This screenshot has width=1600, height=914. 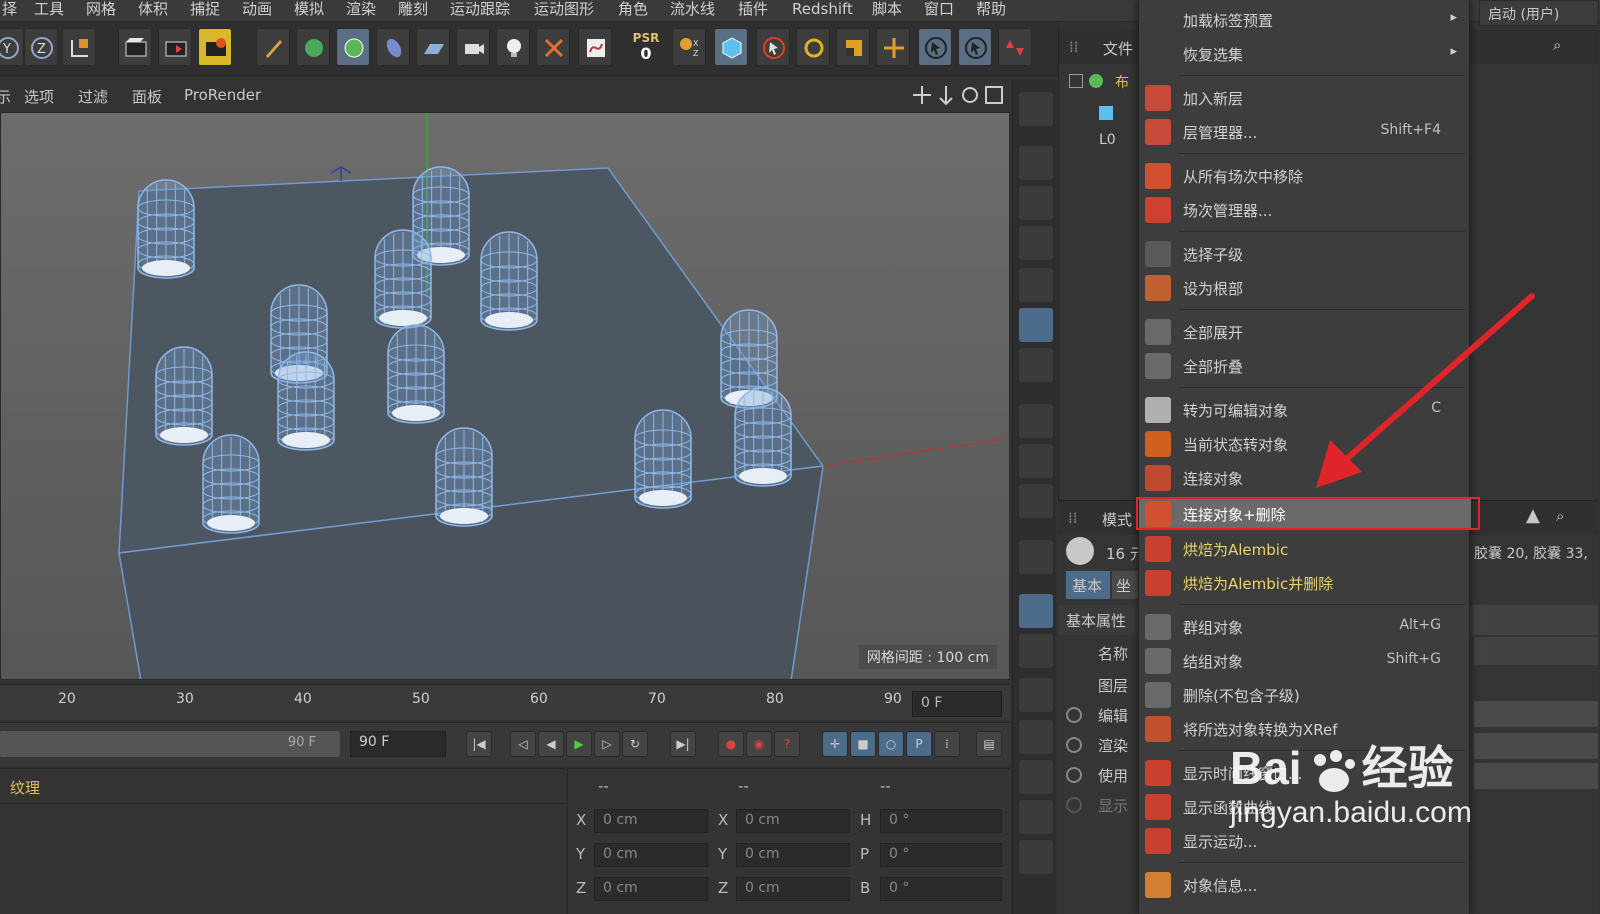 I want to click on select-tool-button, so click(x=935, y=47).